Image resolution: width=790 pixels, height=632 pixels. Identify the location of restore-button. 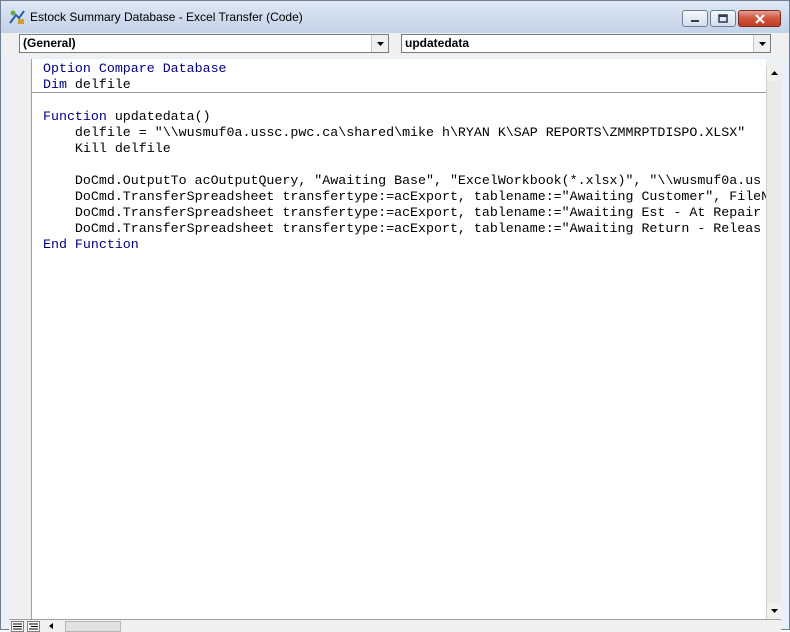
(723, 18).